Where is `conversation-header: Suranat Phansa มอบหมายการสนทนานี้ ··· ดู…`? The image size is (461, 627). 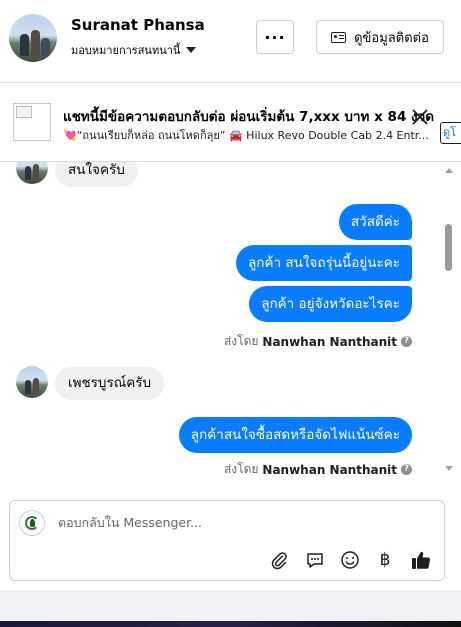 conversation-header: Suranat Phansa มอบหมายการสนทนานี้ ··· ดู… is located at coordinates (230, 41).